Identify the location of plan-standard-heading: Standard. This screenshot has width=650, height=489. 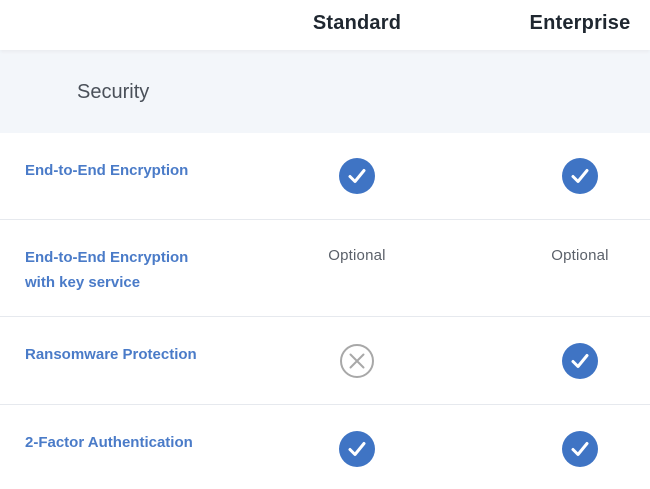
(357, 23).